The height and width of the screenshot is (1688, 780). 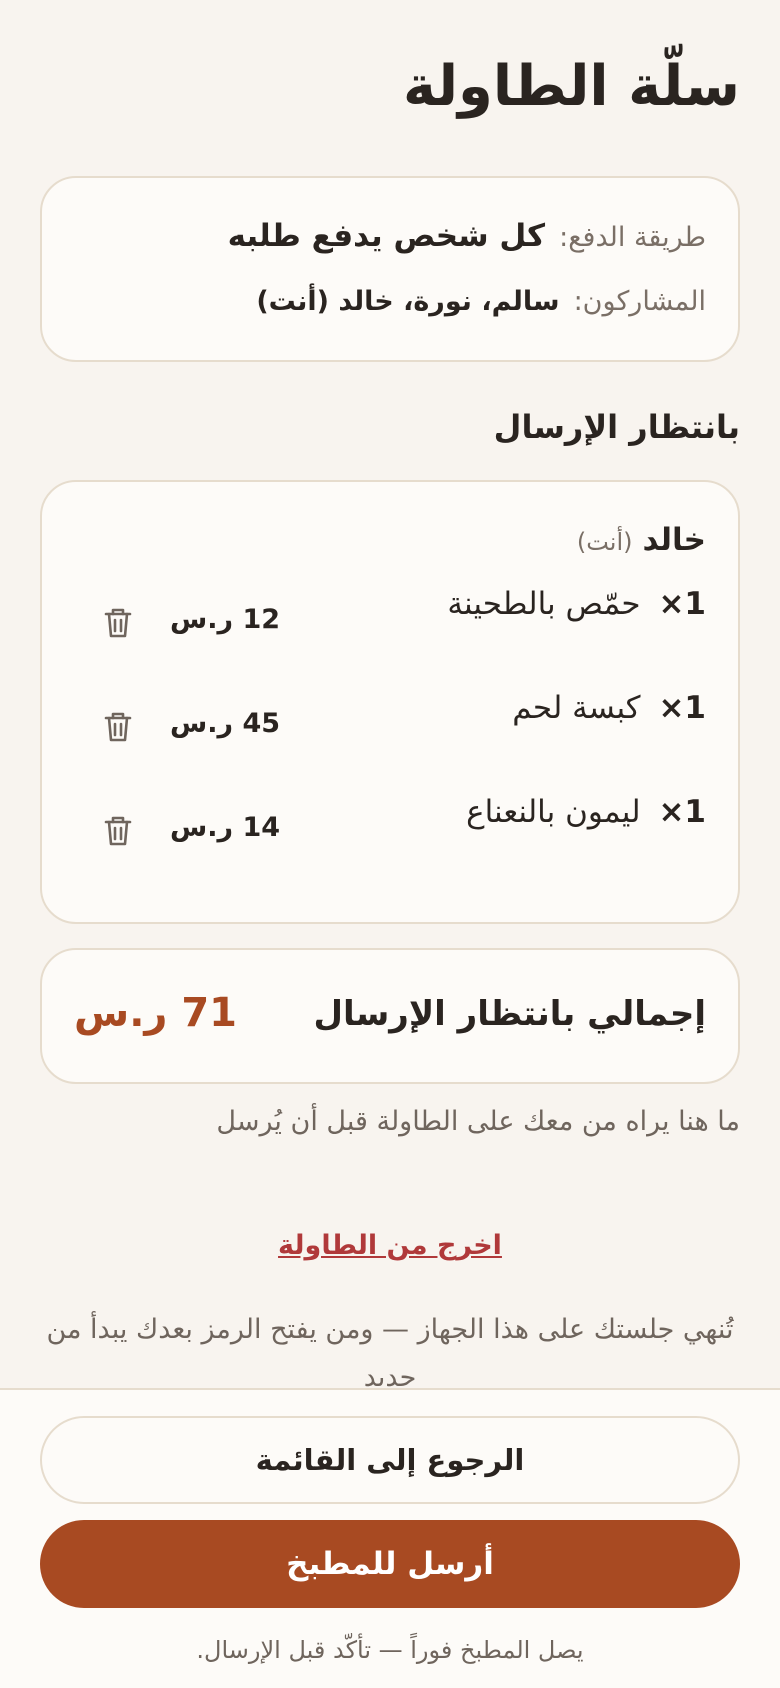 I want to click on total-value: 71 ر.س, so click(x=156, y=1013).